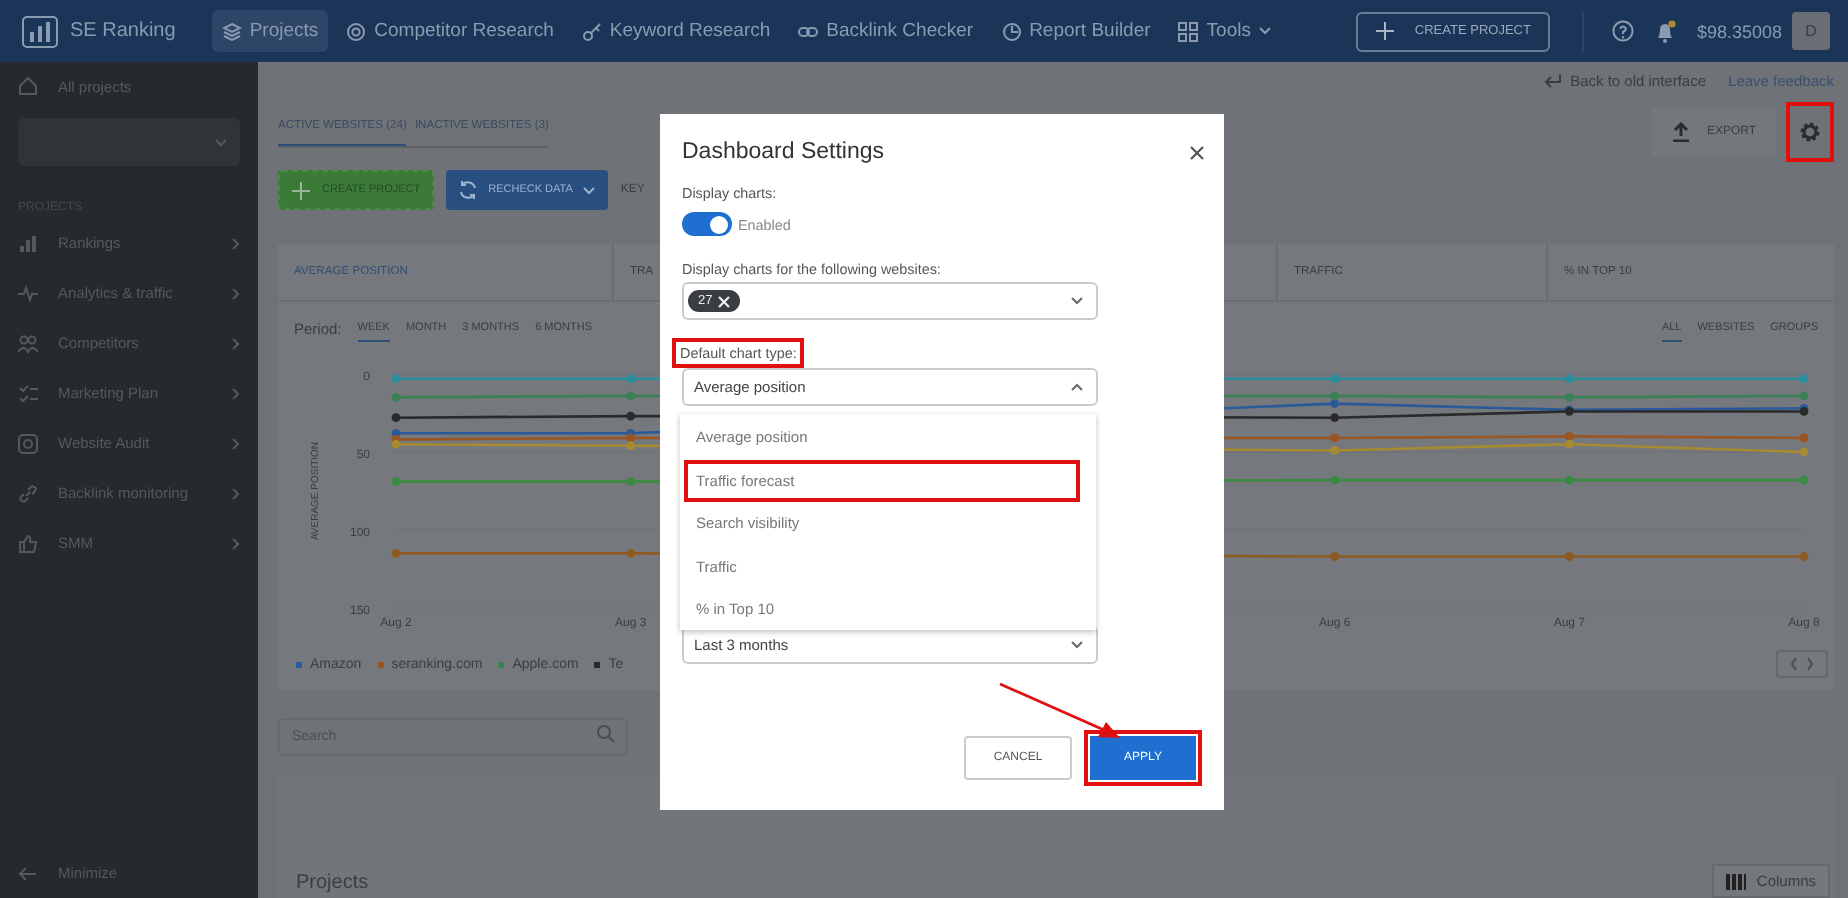 The image size is (1848, 898). I want to click on dialog-title: Dashboard Settings, so click(783, 152).